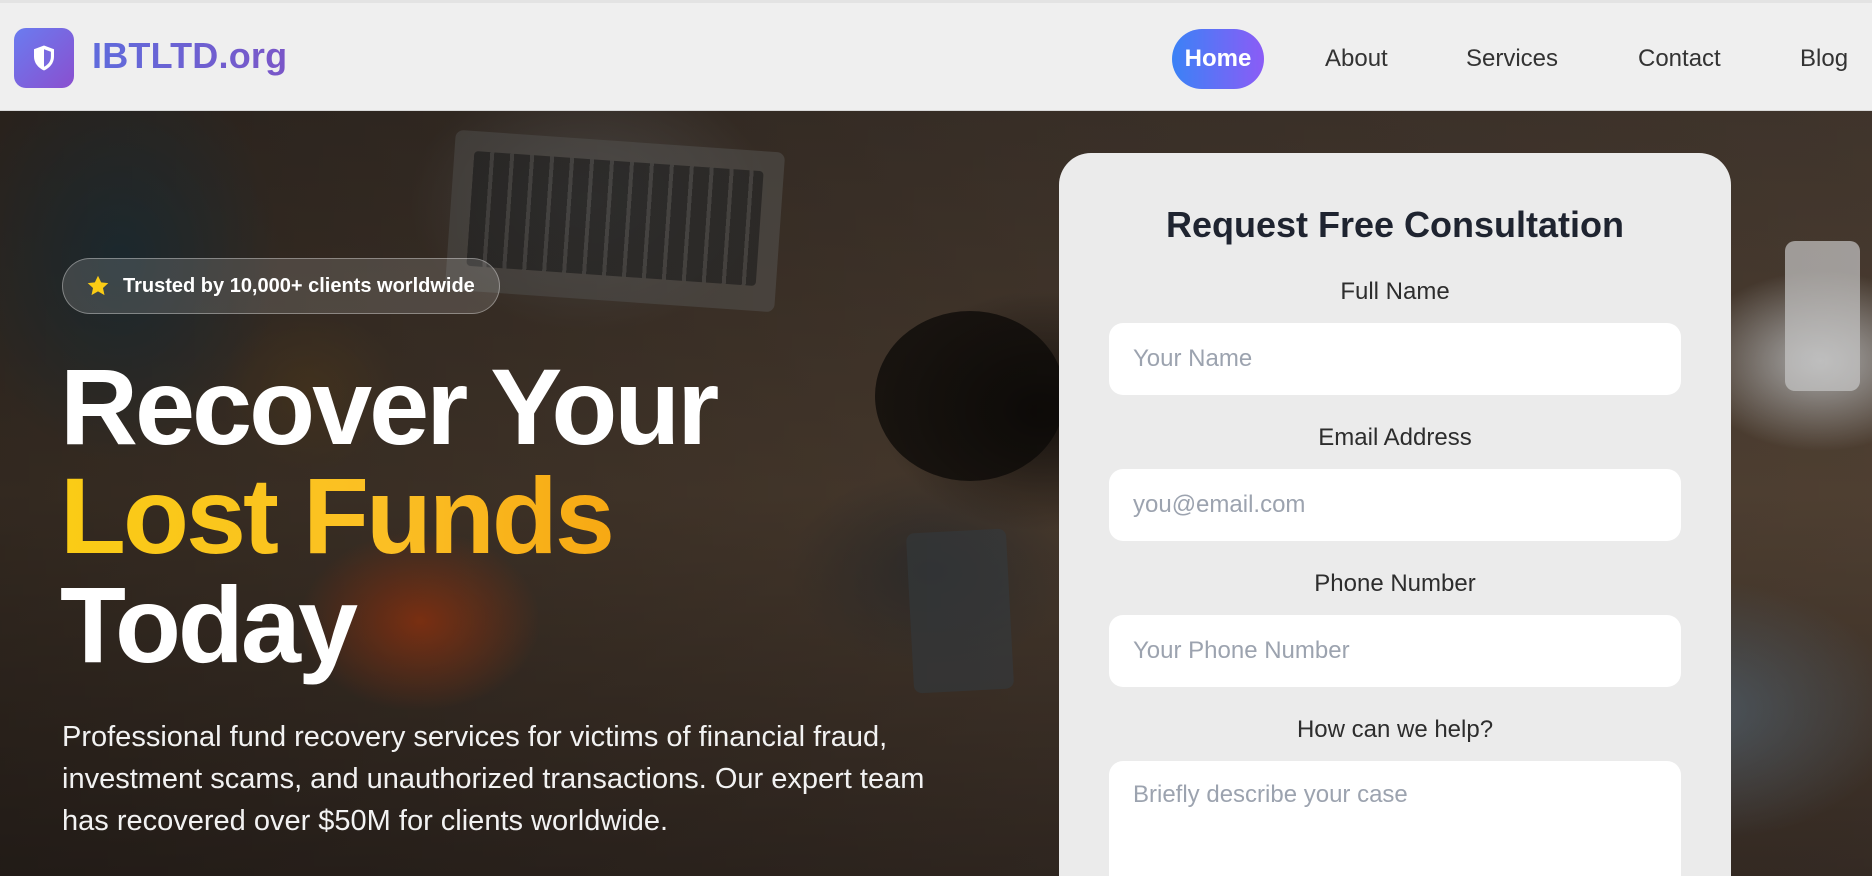 This screenshot has width=1872, height=876. I want to click on trust-badge: Trusted by 10,000+ clients worldwide, so click(281, 286).